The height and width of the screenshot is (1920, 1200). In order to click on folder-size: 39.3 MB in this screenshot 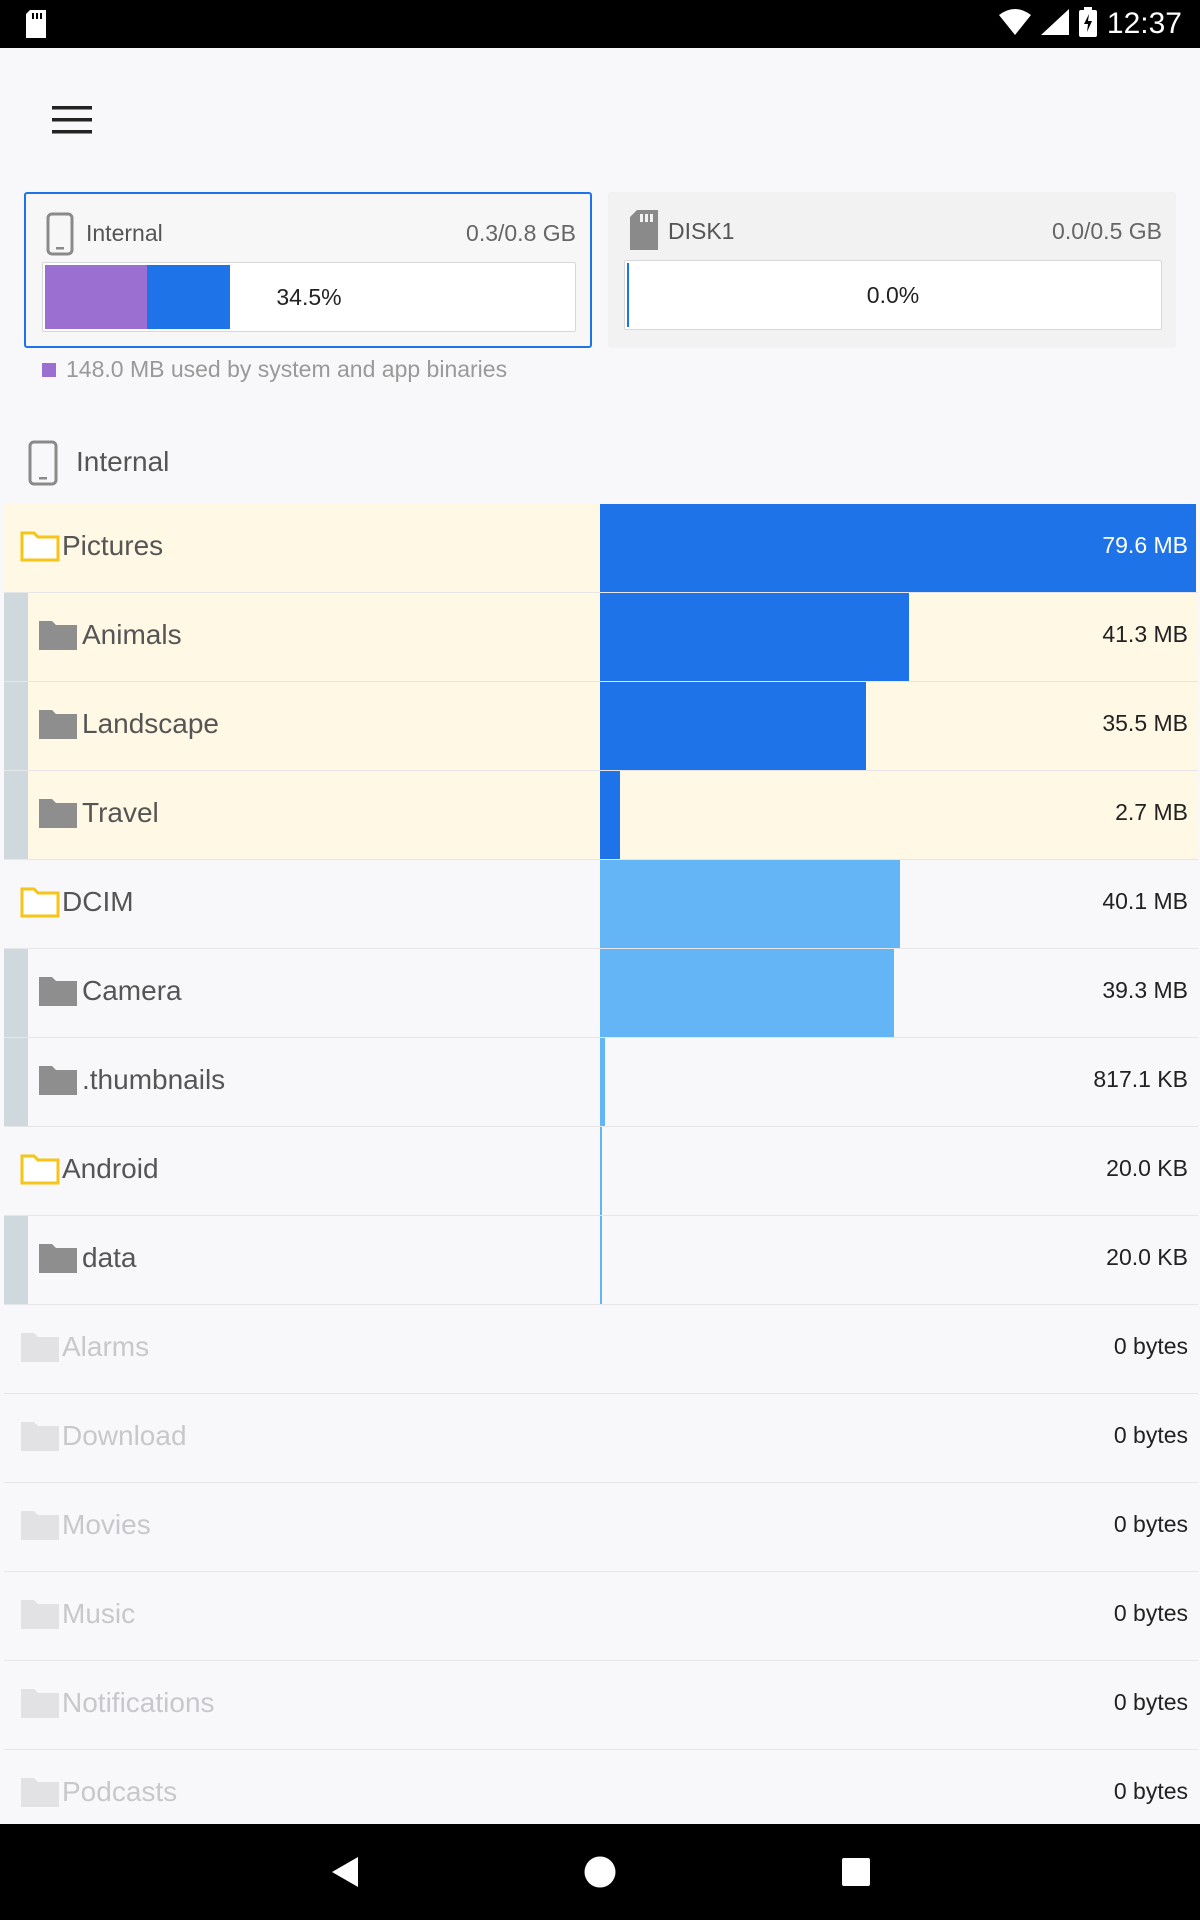, I will do `click(1145, 990)`.